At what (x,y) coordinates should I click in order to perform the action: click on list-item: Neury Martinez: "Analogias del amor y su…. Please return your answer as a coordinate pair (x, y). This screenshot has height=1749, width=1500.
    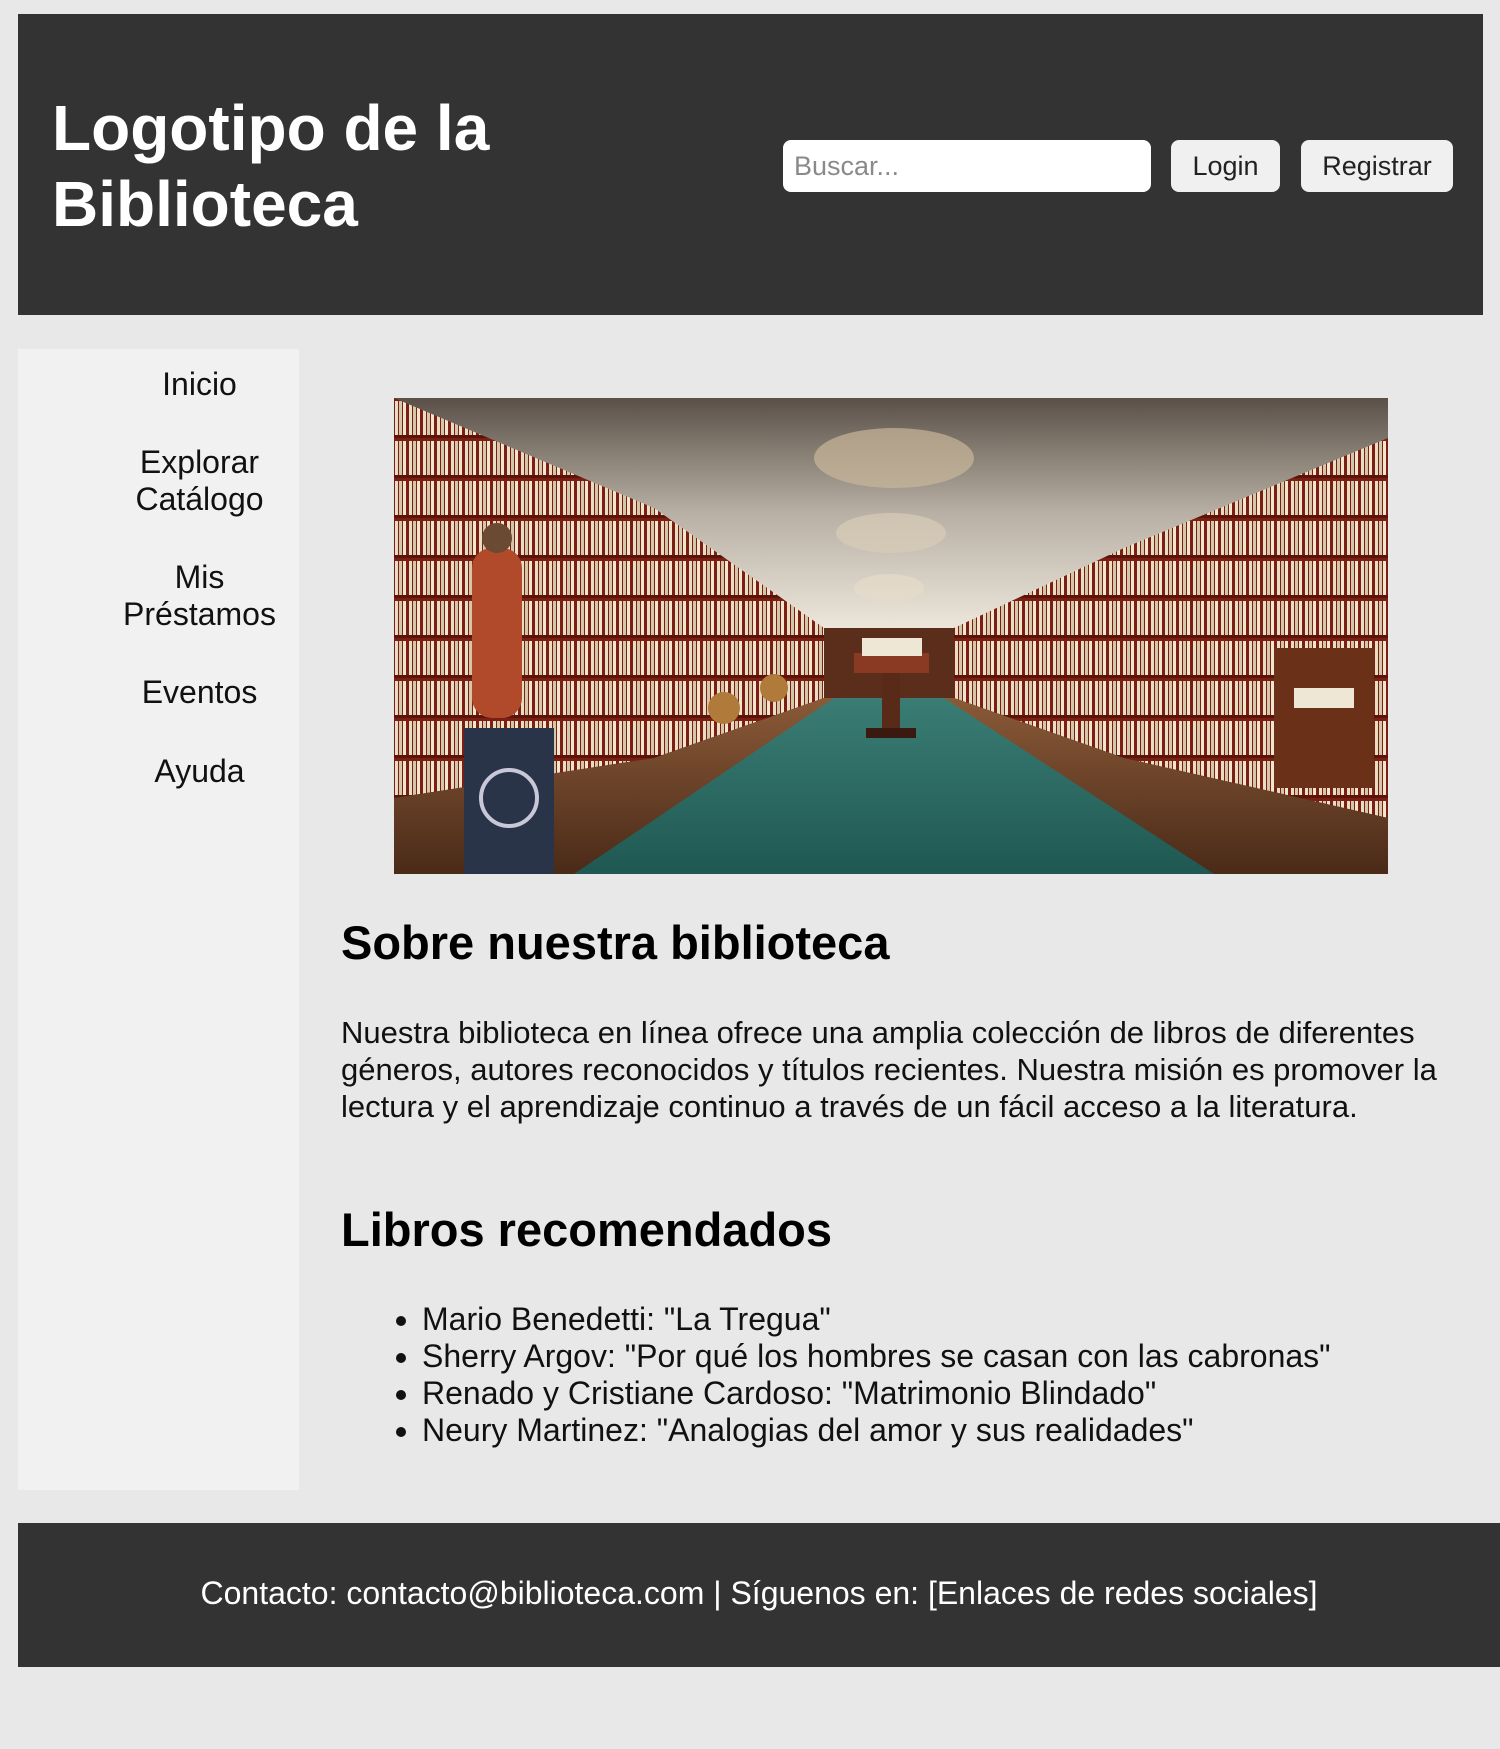
    Looking at the image, I should click on (876, 1430).